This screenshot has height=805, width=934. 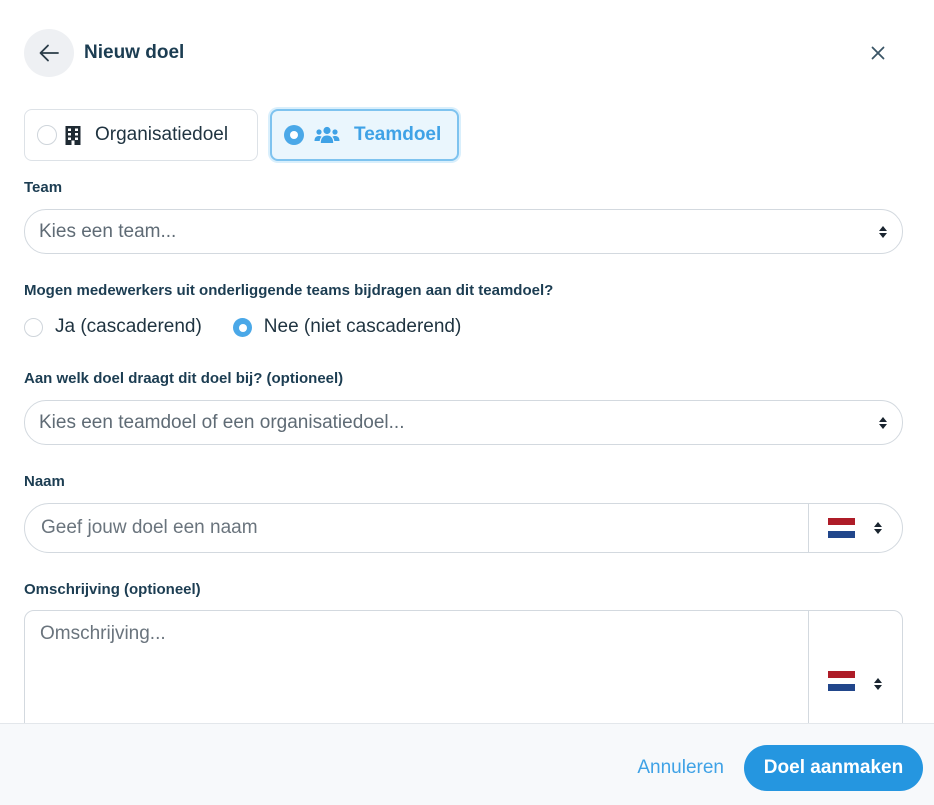 What do you see at coordinates (112, 589) in the screenshot?
I see `description-label: Omschrijving (optioneel)` at bounding box center [112, 589].